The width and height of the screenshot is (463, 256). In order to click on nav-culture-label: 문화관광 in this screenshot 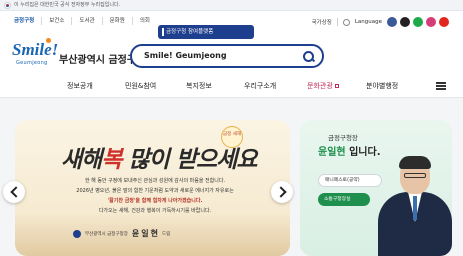, I will do `click(320, 86)`.